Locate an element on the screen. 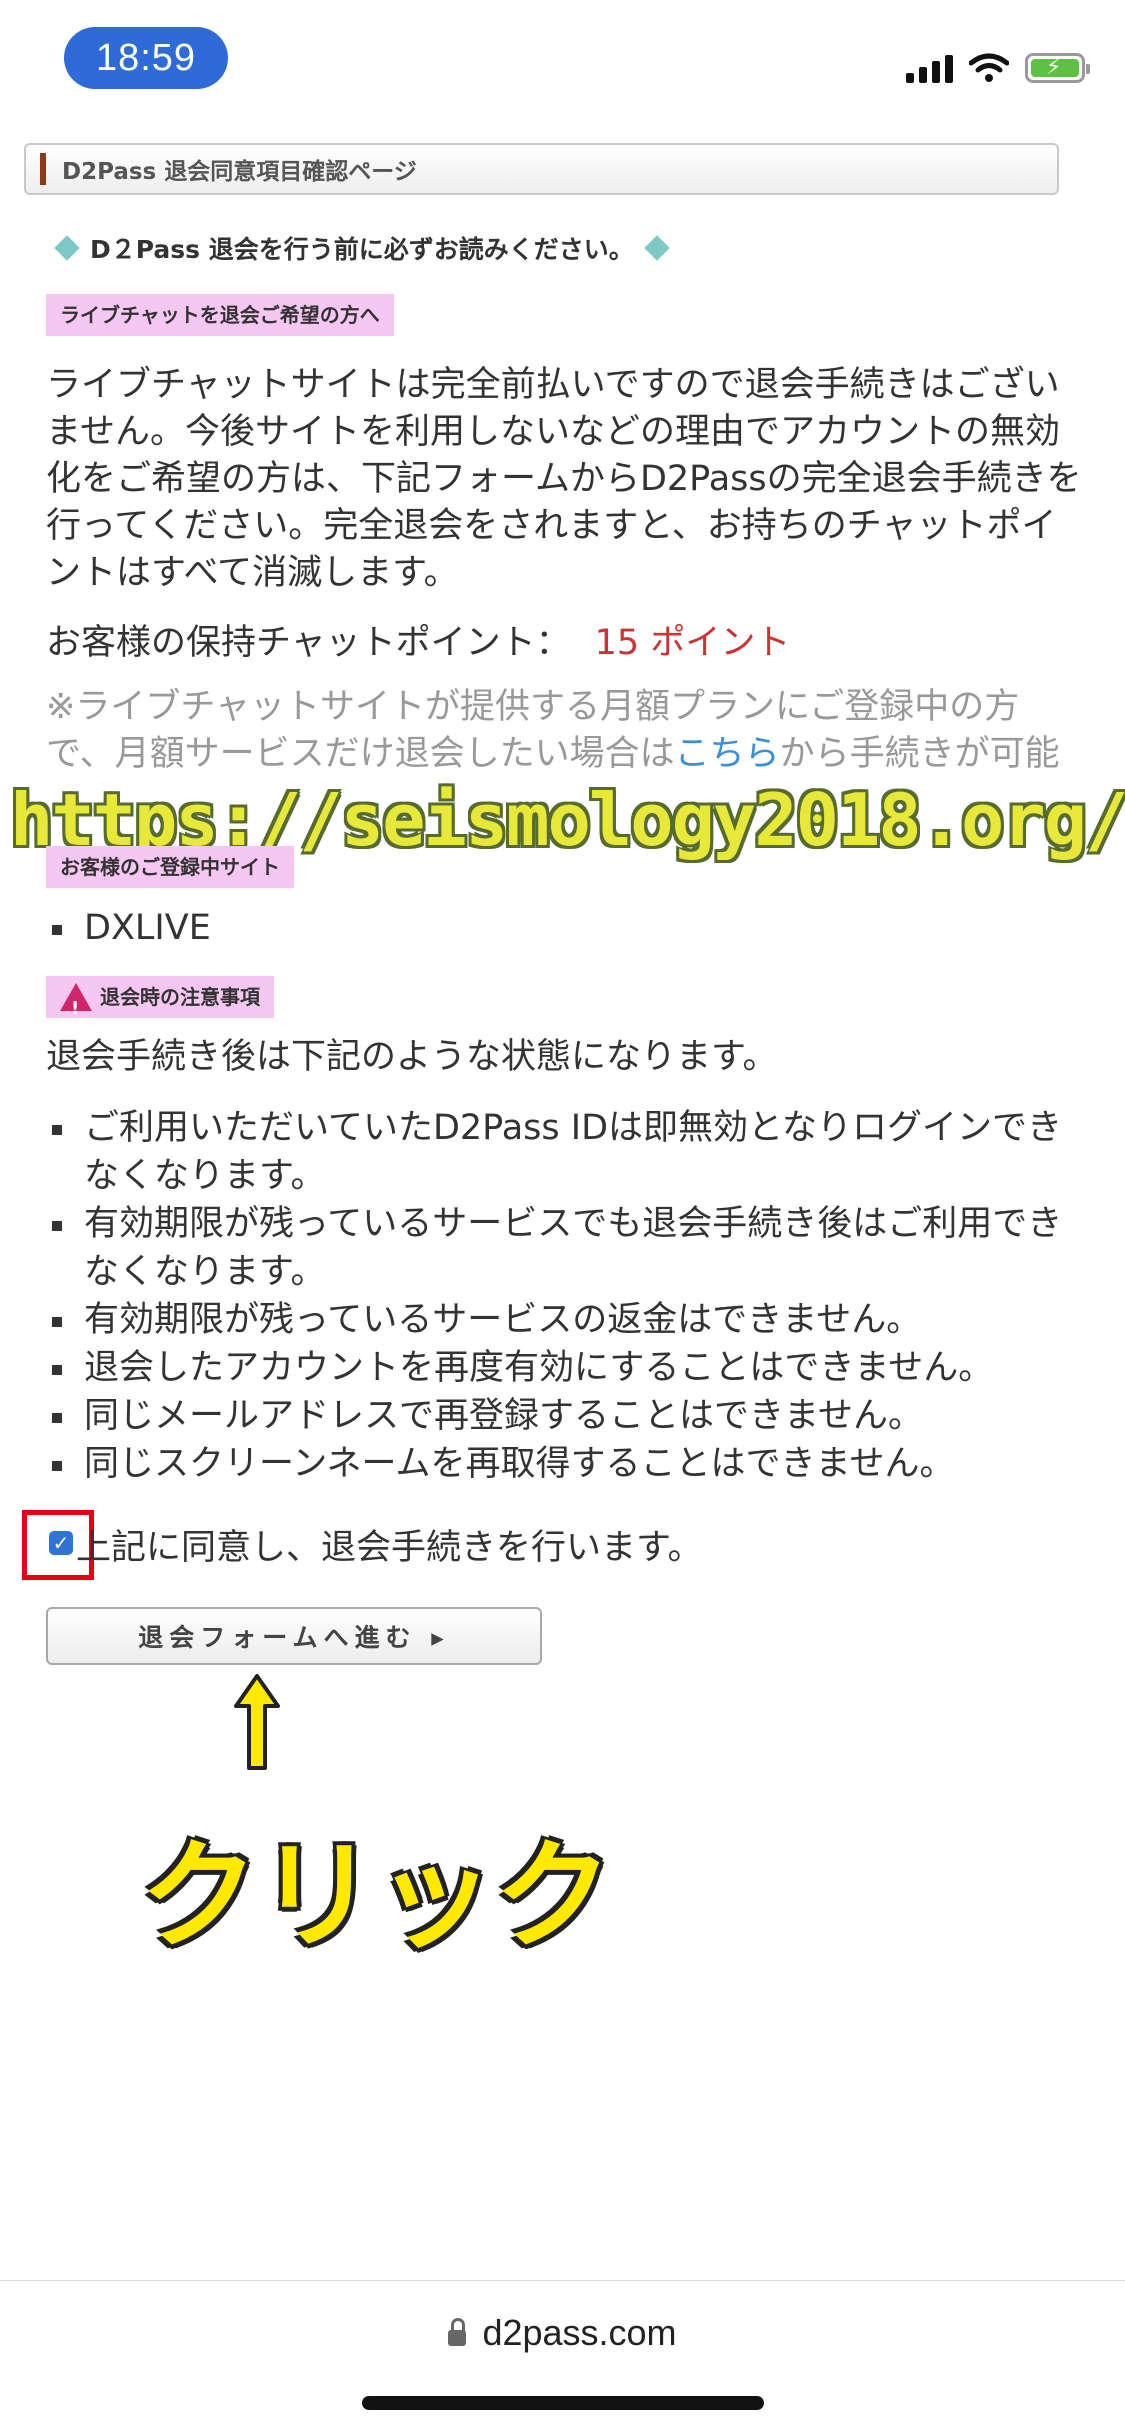 The width and height of the screenshot is (1125, 2436). list-item: 退会したアカウントを再度有効にすることはできません。 is located at coordinates (566, 1368).